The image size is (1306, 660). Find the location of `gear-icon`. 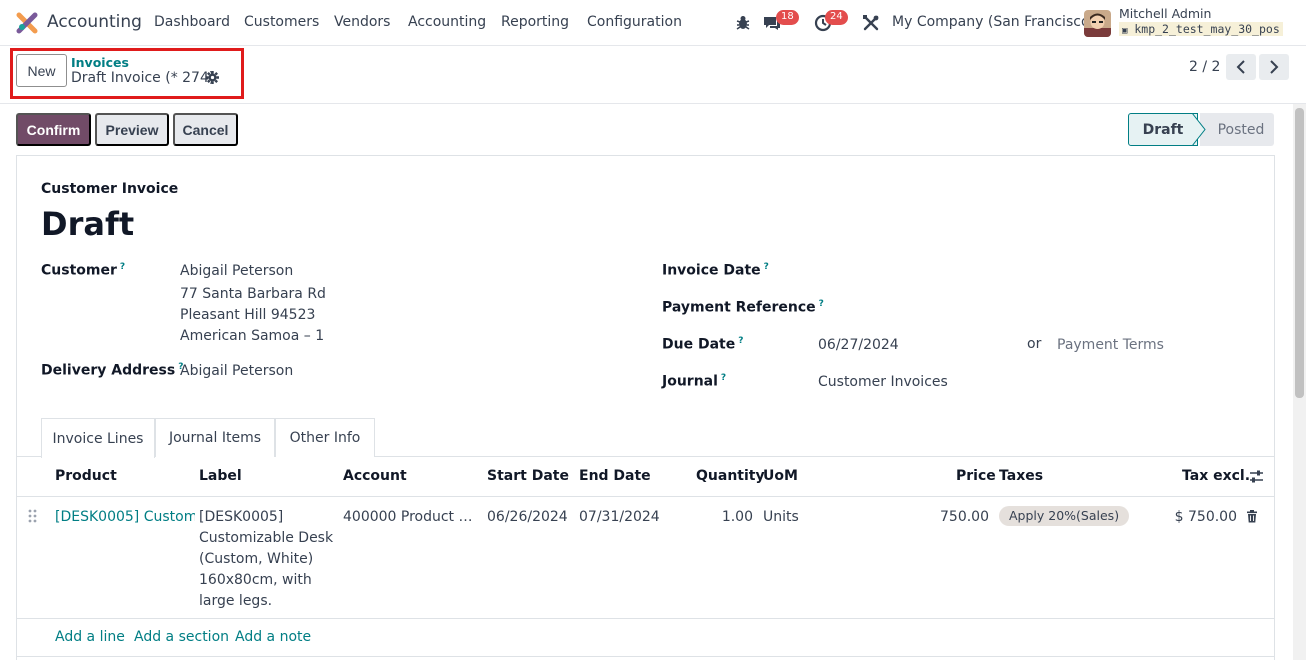

gear-icon is located at coordinates (212, 77).